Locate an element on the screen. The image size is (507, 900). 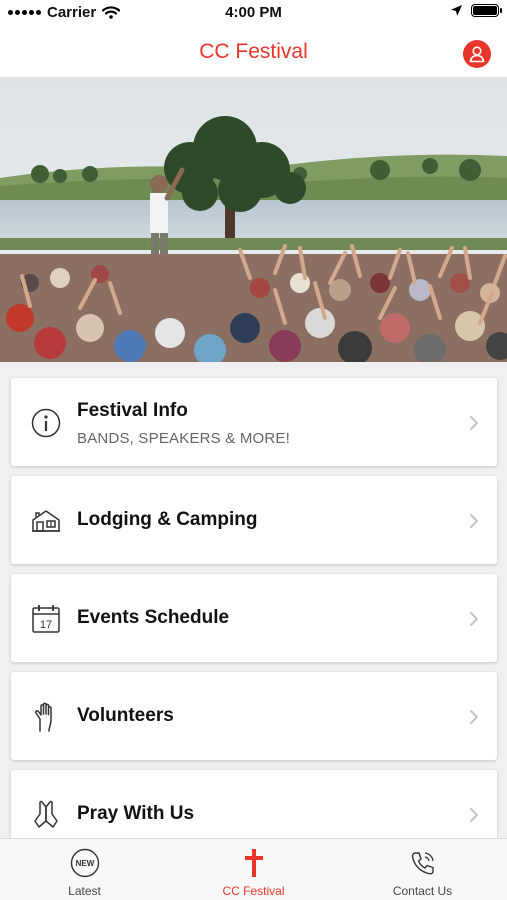
status-right is located at coordinates (476, 10).